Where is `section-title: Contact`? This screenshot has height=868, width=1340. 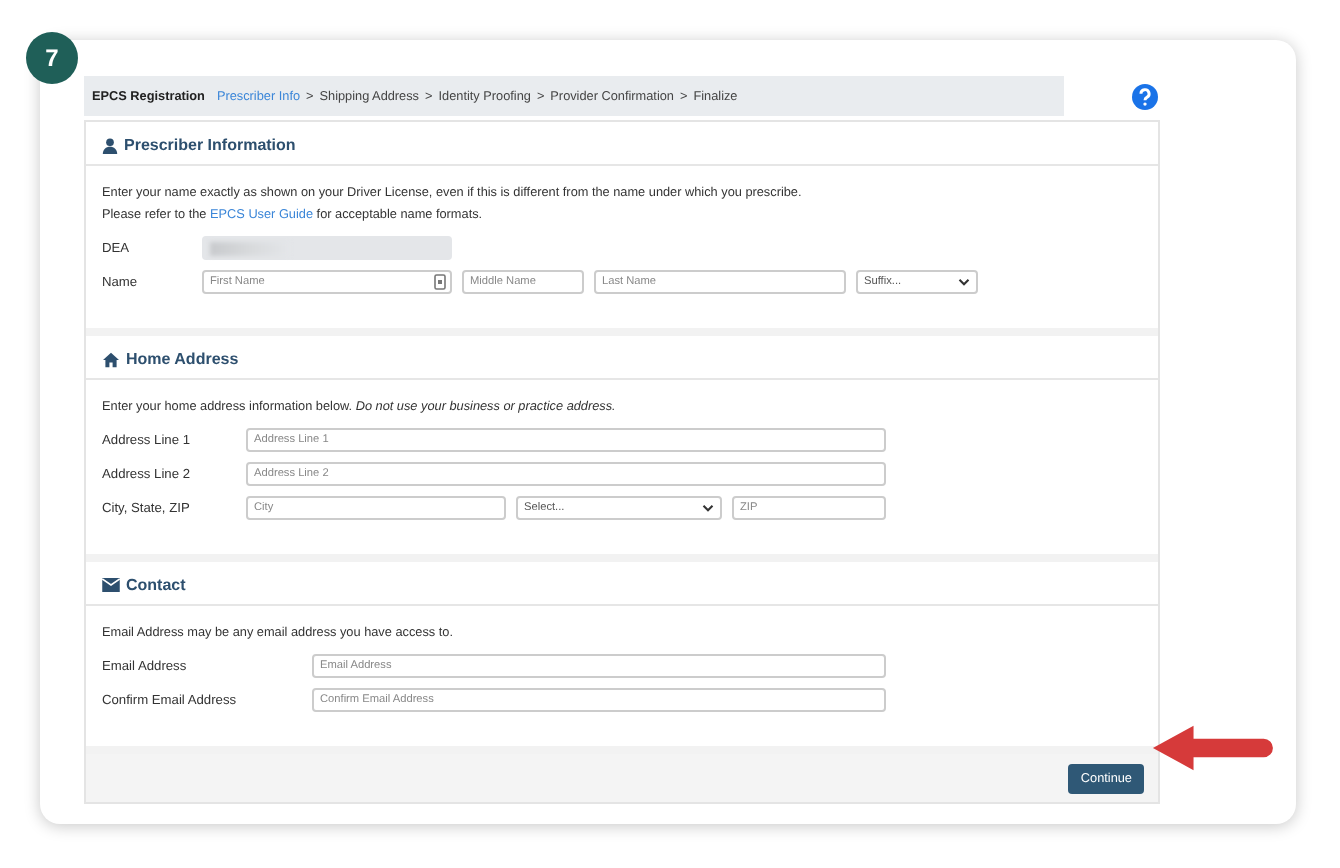
section-title: Contact is located at coordinates (156, 585).